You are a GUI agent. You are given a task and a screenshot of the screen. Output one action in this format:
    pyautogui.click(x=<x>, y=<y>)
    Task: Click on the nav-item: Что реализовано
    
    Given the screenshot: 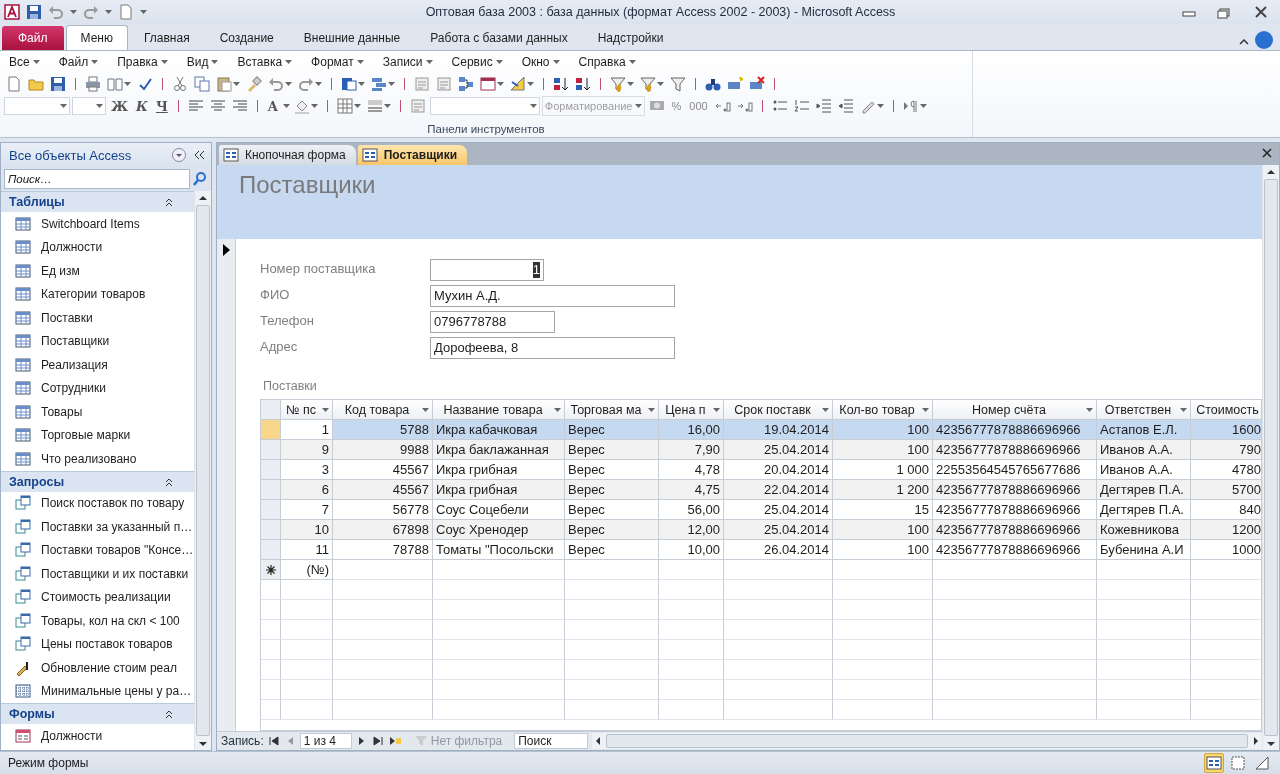 What is the action you would take?
    pyautogui.click(x=97, y=459)
    